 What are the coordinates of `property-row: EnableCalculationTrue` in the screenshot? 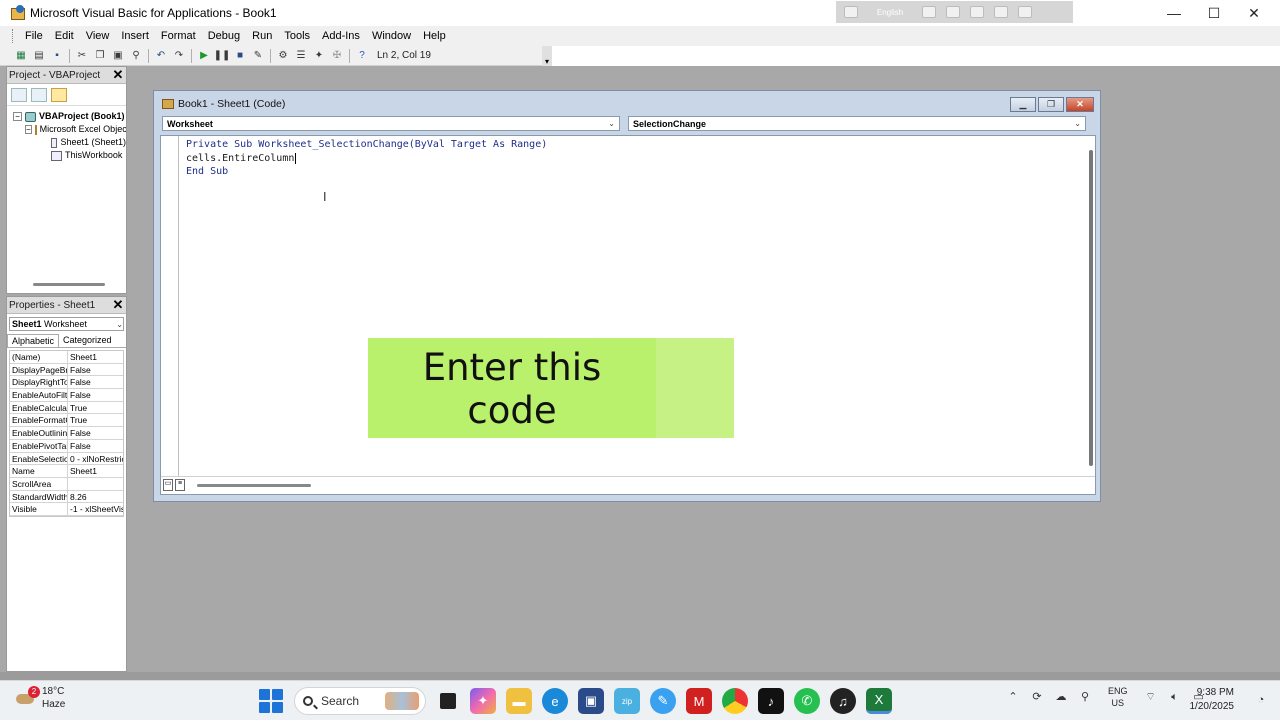 It's located at (66, 408).